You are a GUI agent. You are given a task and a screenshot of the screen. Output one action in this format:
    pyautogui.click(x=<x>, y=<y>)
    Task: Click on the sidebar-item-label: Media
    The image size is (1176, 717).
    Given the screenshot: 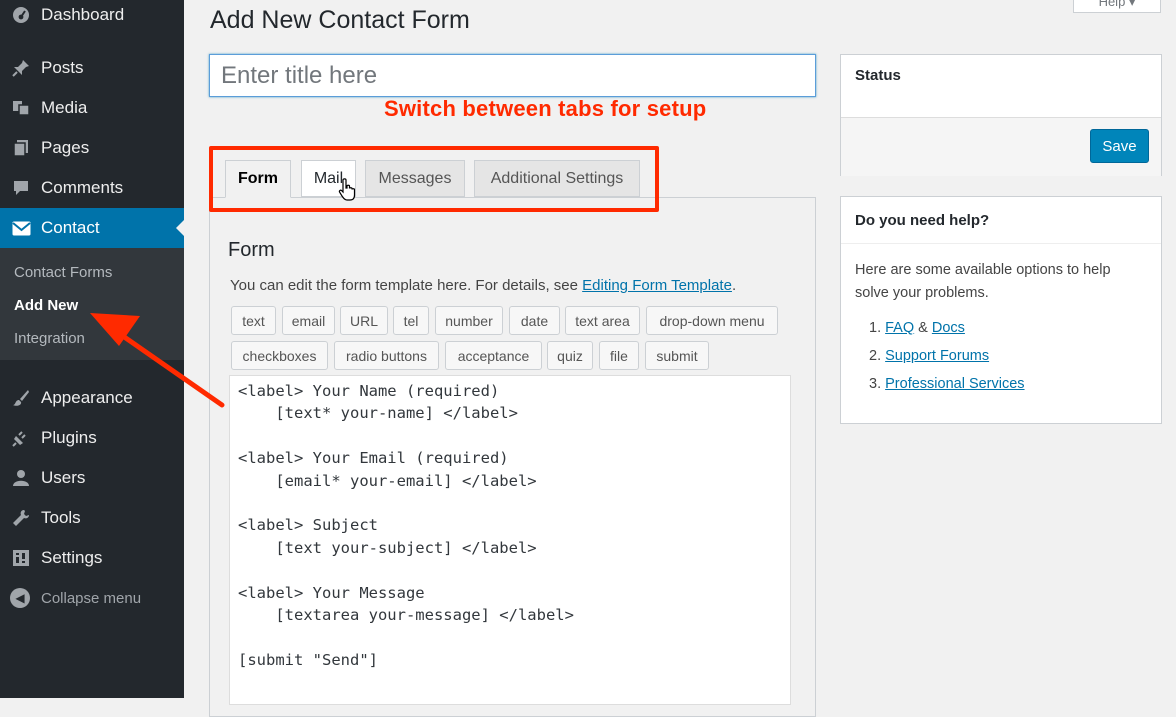 What is the action you would take?
    pyautogui.click(x=64, y=107)
    